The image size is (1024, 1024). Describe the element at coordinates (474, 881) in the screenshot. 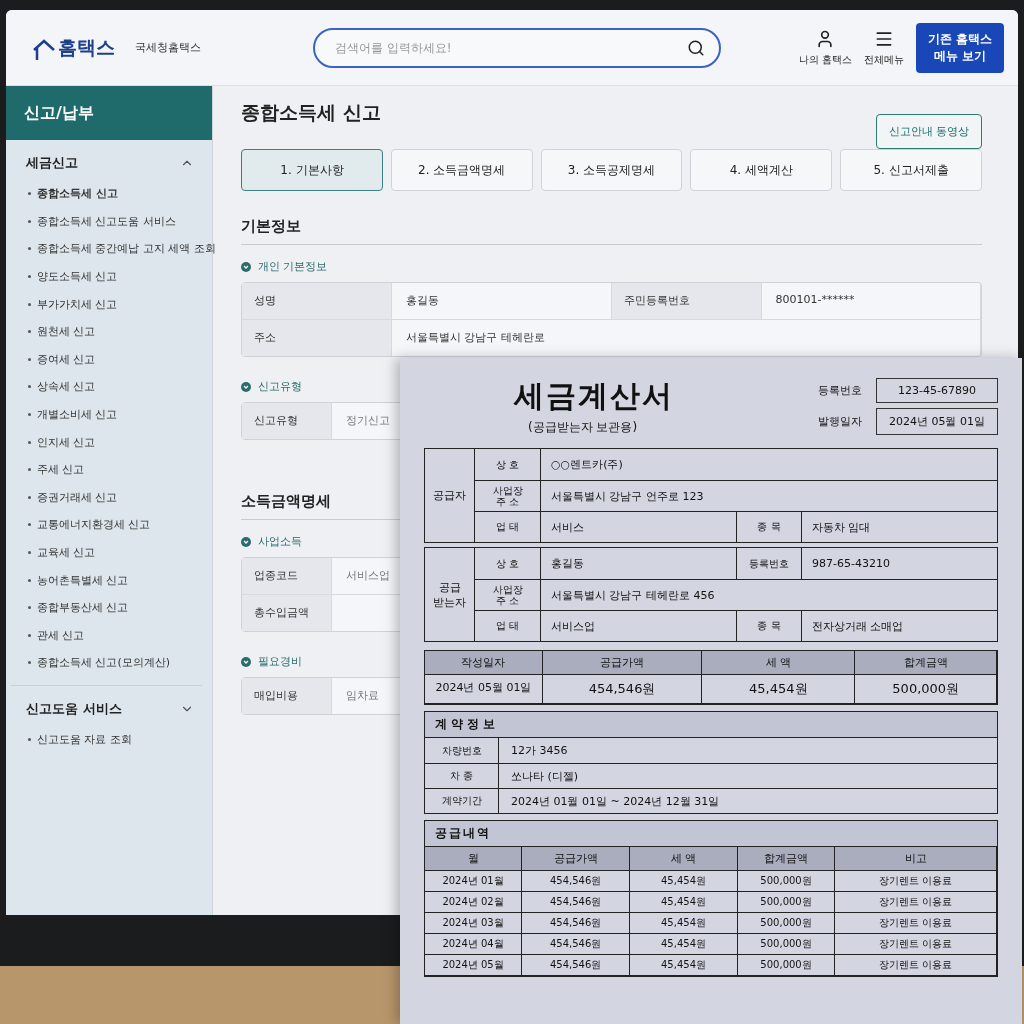

I see `table-cell: 2024년 01월` at that location.